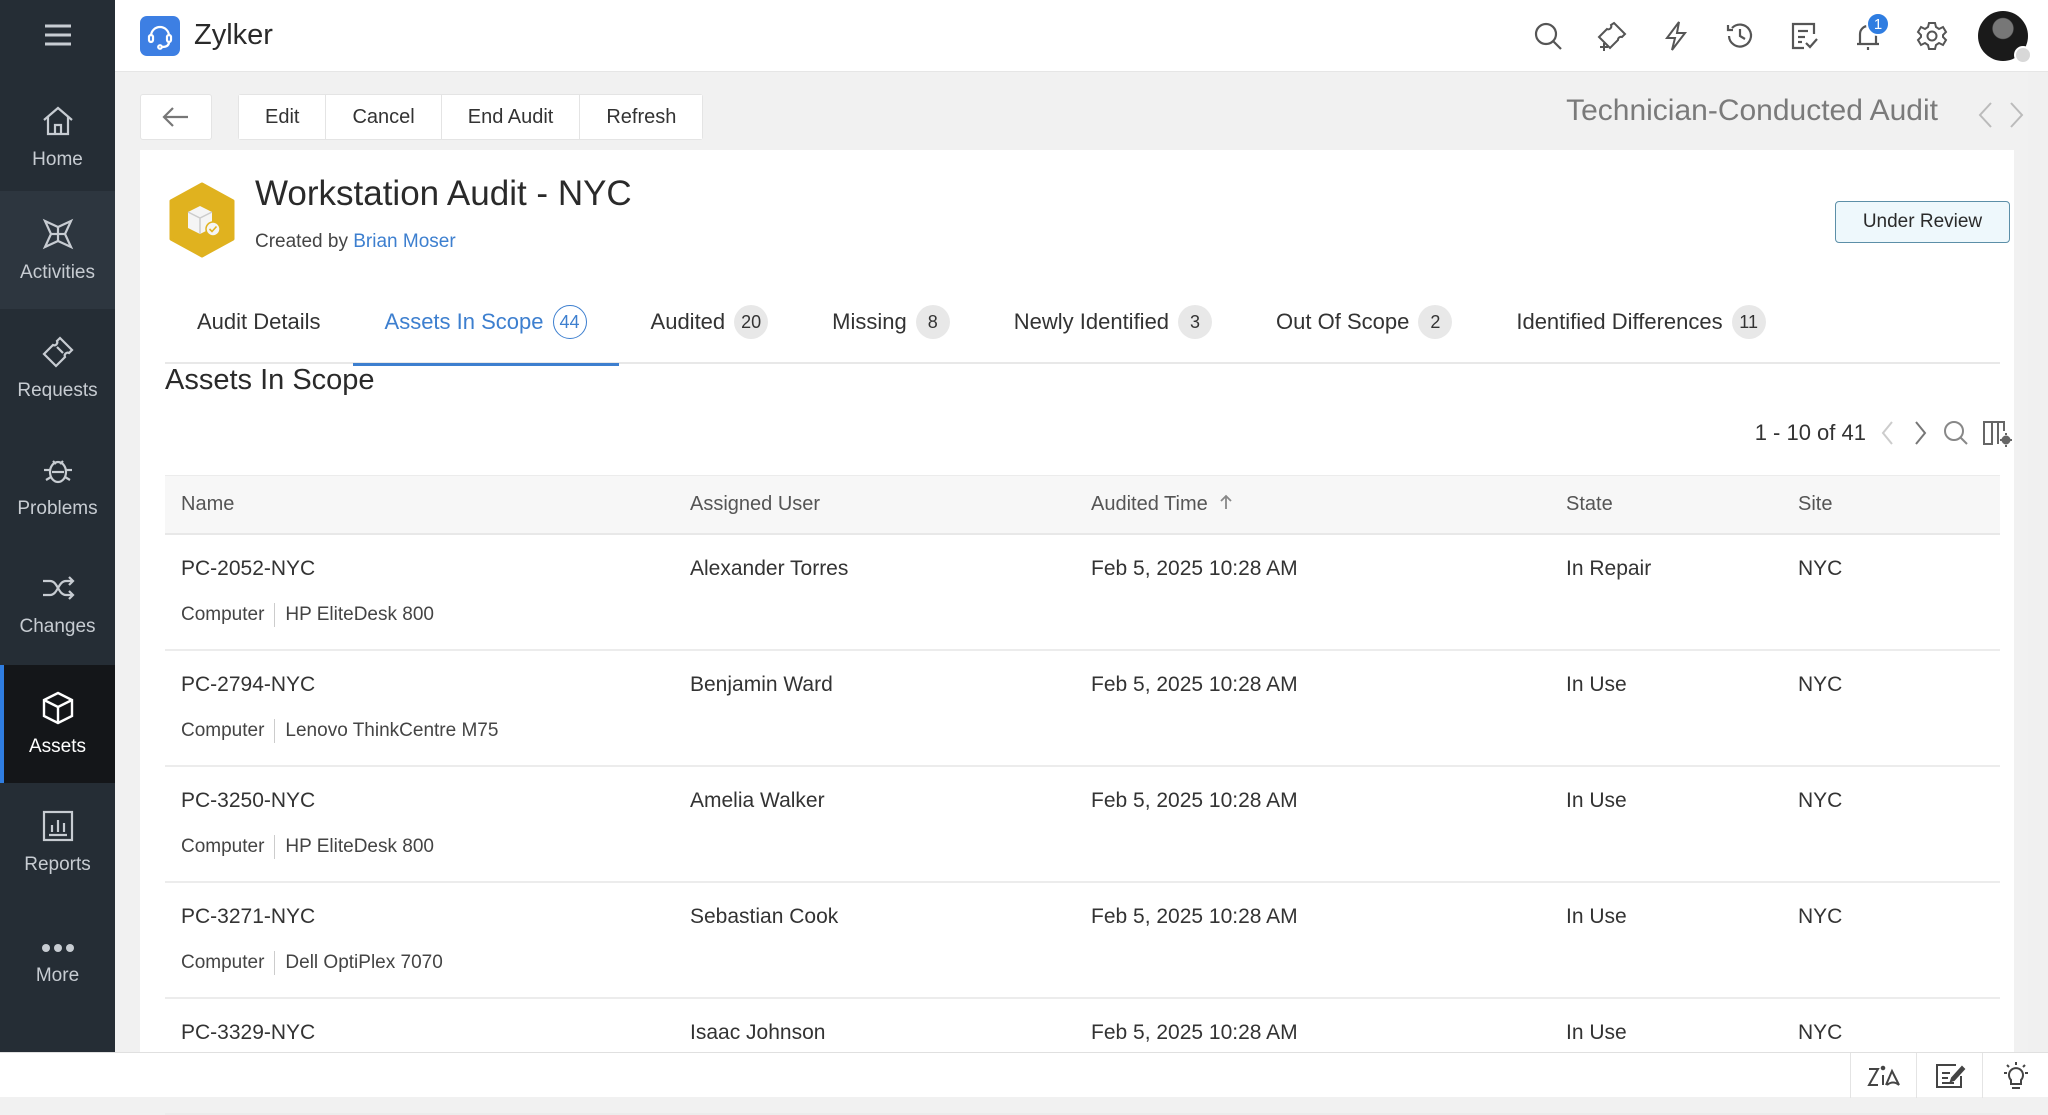 The image size is (2048, 1115). I want to click on zia-assistant-button, so click(1883, 1075).